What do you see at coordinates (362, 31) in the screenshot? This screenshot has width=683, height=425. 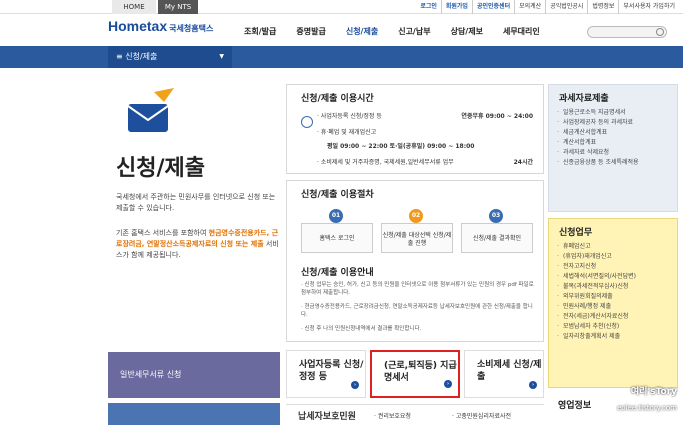 I see `nav-application: 신청/제출` at bounding box center [362, 31].